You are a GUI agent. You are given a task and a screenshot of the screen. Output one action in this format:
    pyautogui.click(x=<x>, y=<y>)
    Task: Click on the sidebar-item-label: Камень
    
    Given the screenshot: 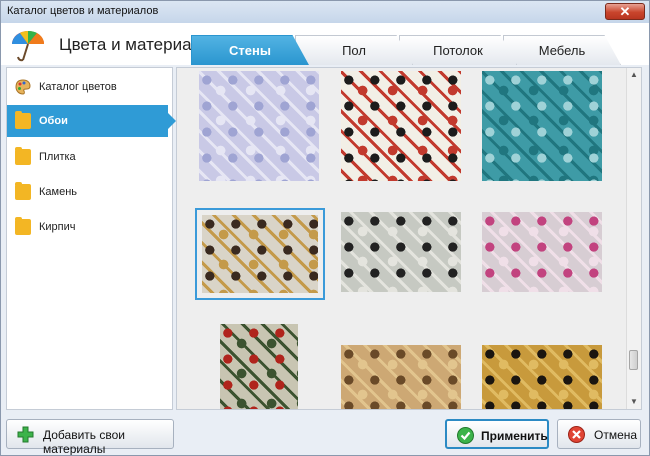 What is the action you would take?
    pyautogui.click(x=58, y=192)
    